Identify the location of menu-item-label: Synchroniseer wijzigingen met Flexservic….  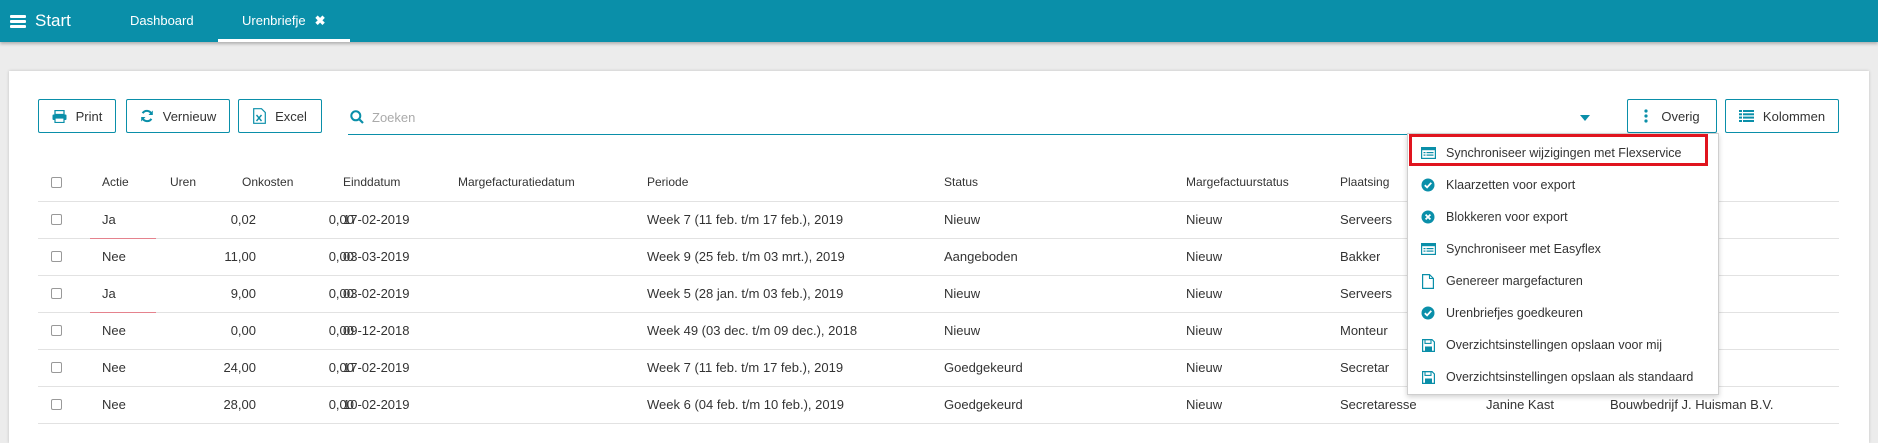
(1564, 153).